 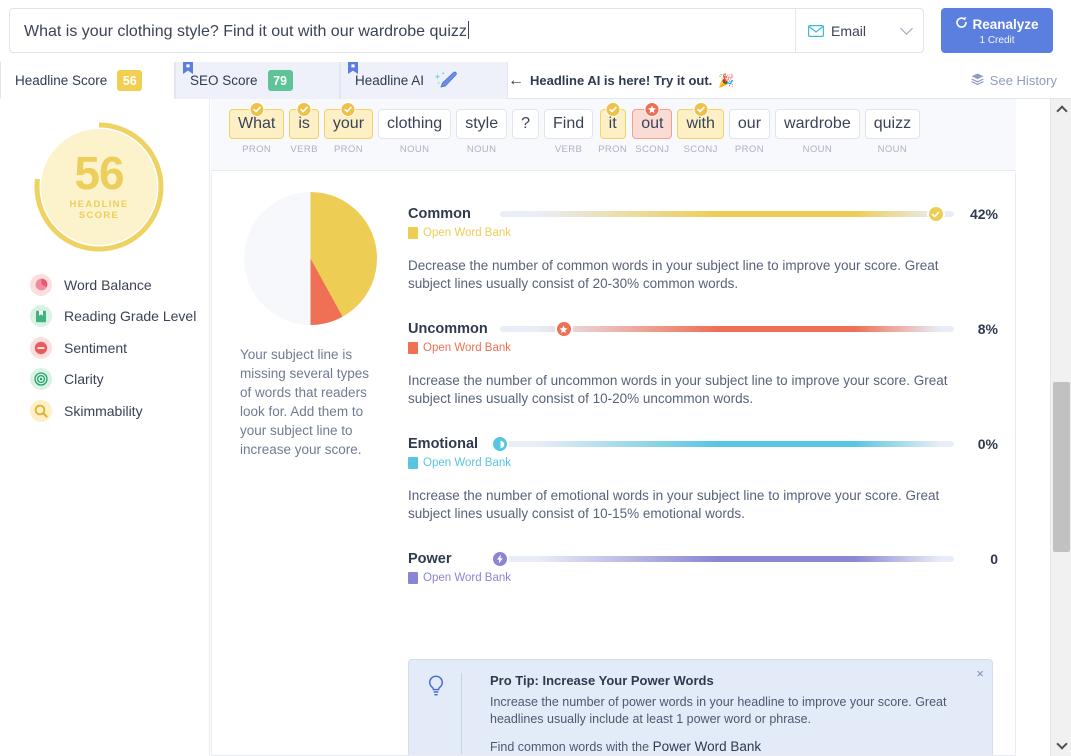 I want to click on star-icon, so click(x=563, y=329).